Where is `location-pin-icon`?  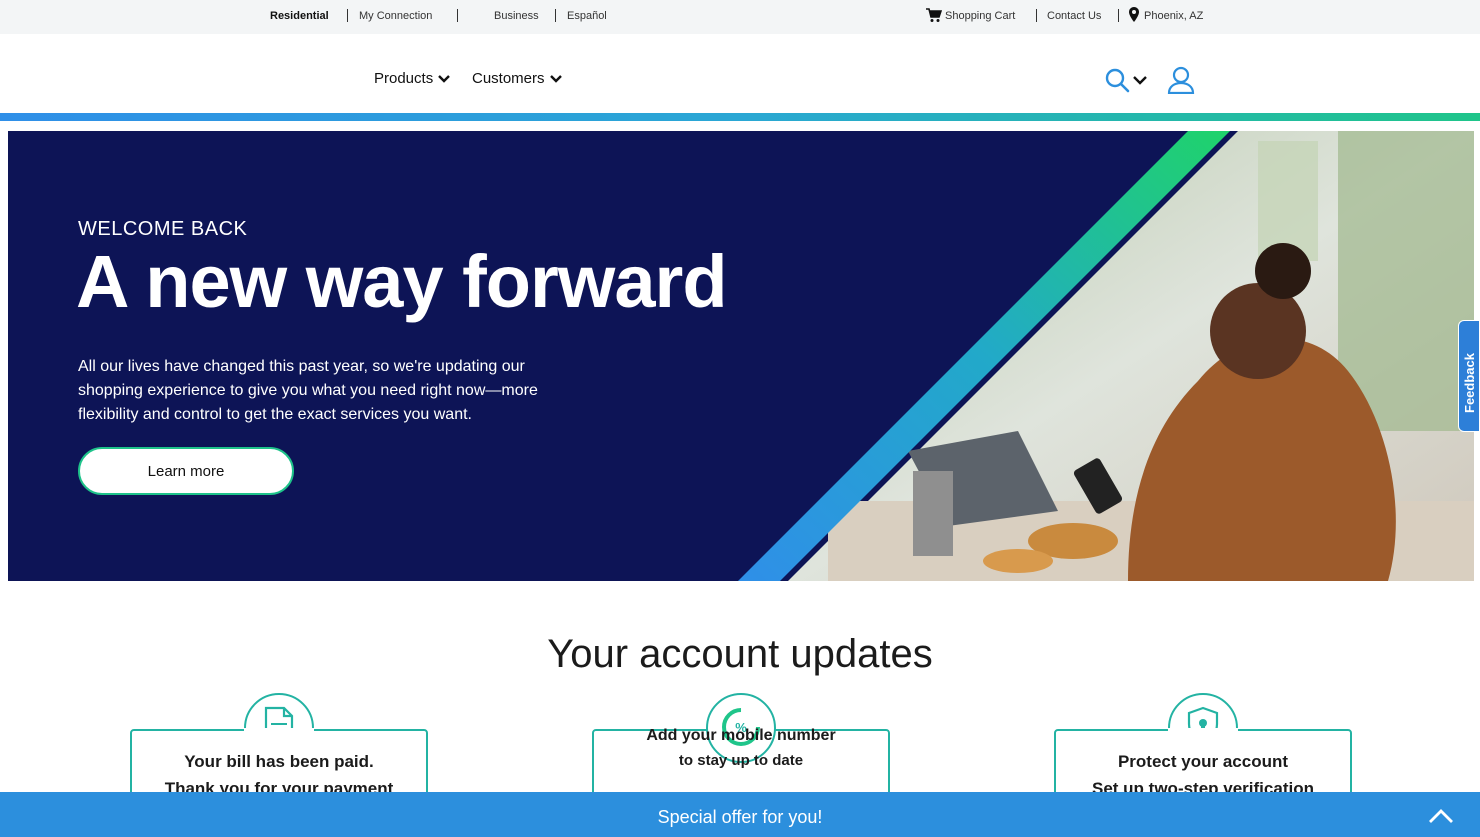 location-pin-icon is located at coordinates (1134, 16).